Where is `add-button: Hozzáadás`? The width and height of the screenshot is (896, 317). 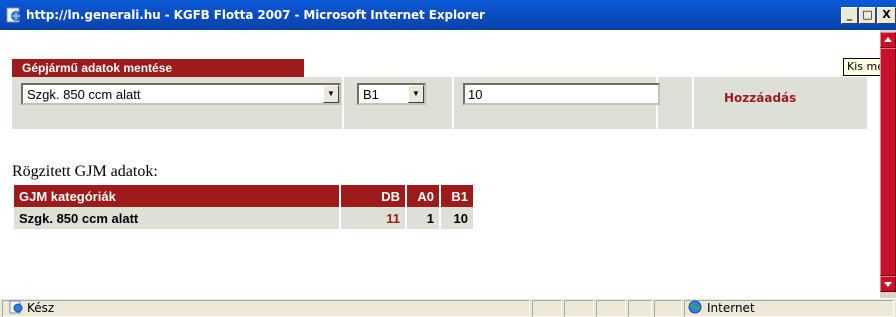
add-button: Hozzáadás is located at coordinates (760, 98).